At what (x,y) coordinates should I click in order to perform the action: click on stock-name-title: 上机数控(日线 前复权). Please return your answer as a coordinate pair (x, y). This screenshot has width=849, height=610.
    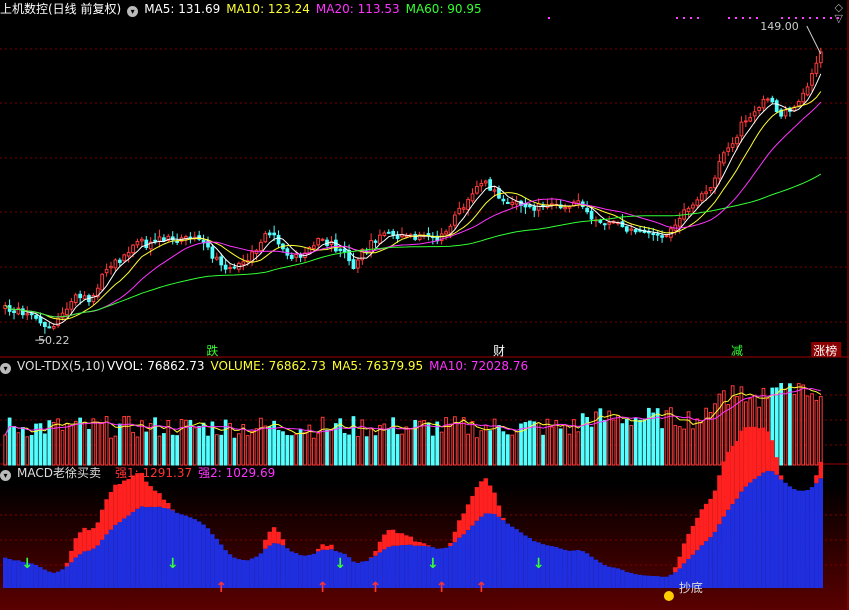
    Looking at the image, I should click on (61, 9).